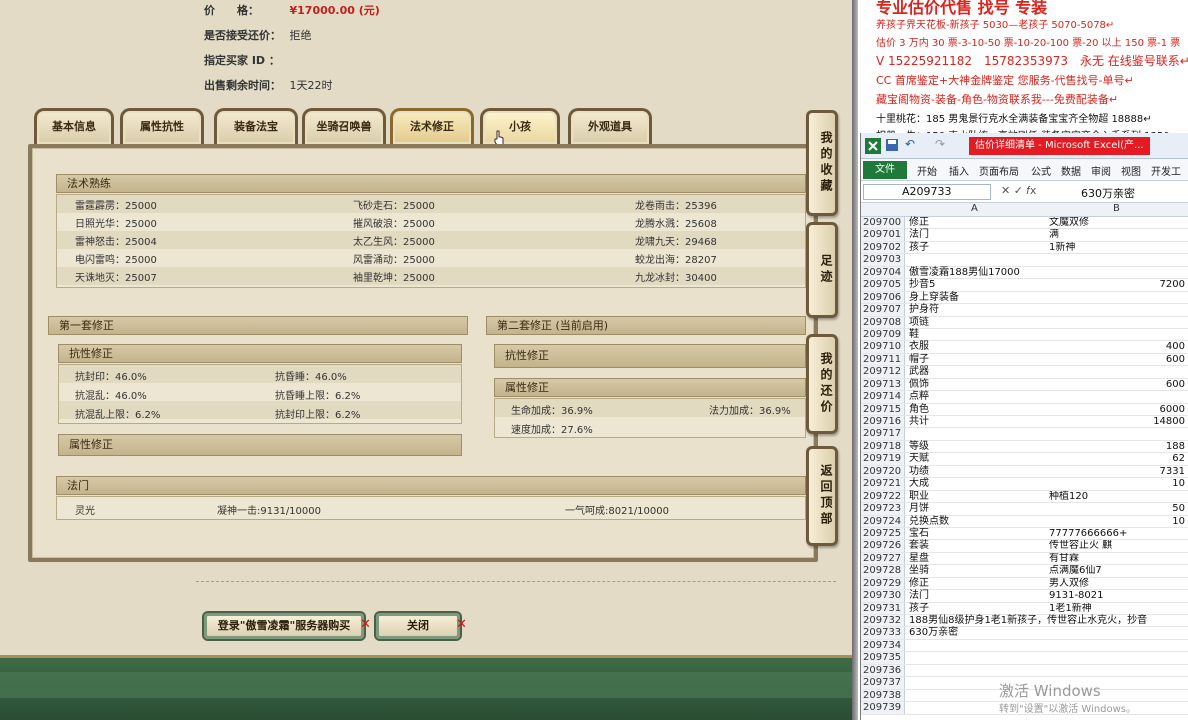  What do you see at coordinates (883, 533) in the screenshot?
I see `row-number: 209725` at bounding box center [883, 533].